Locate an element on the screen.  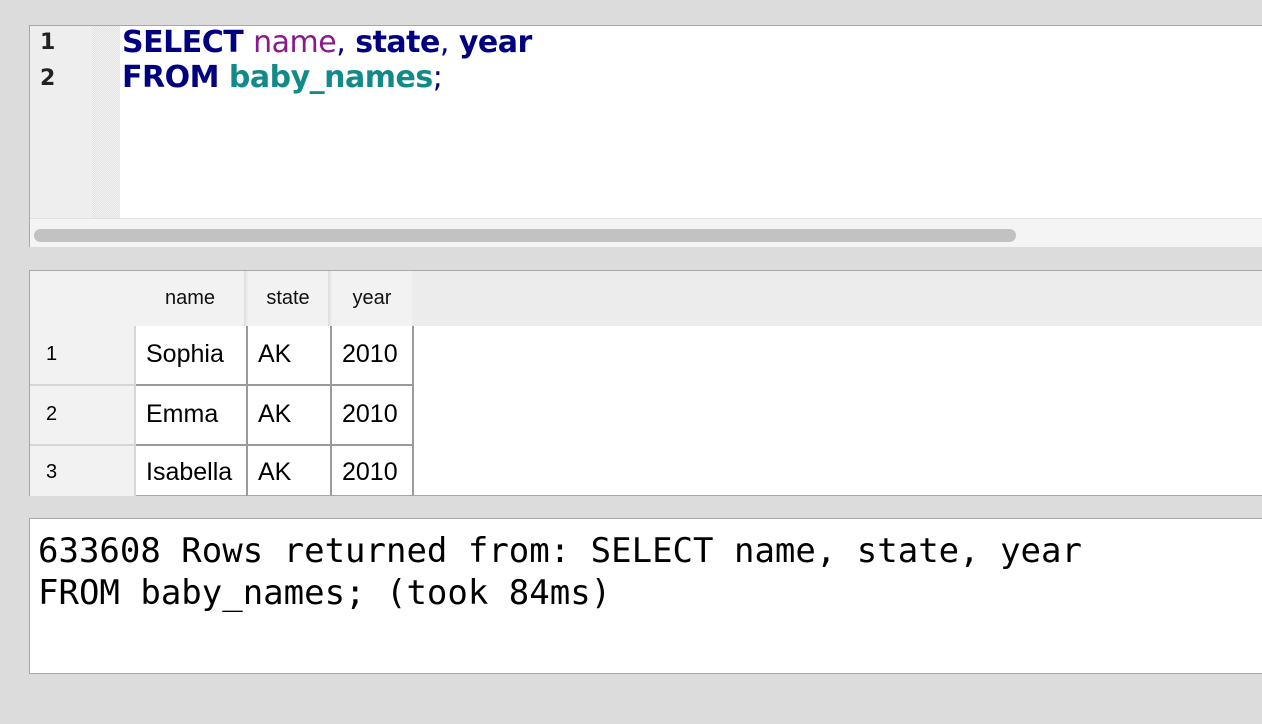
row-number: 2 is located at coordinates (83, 416).